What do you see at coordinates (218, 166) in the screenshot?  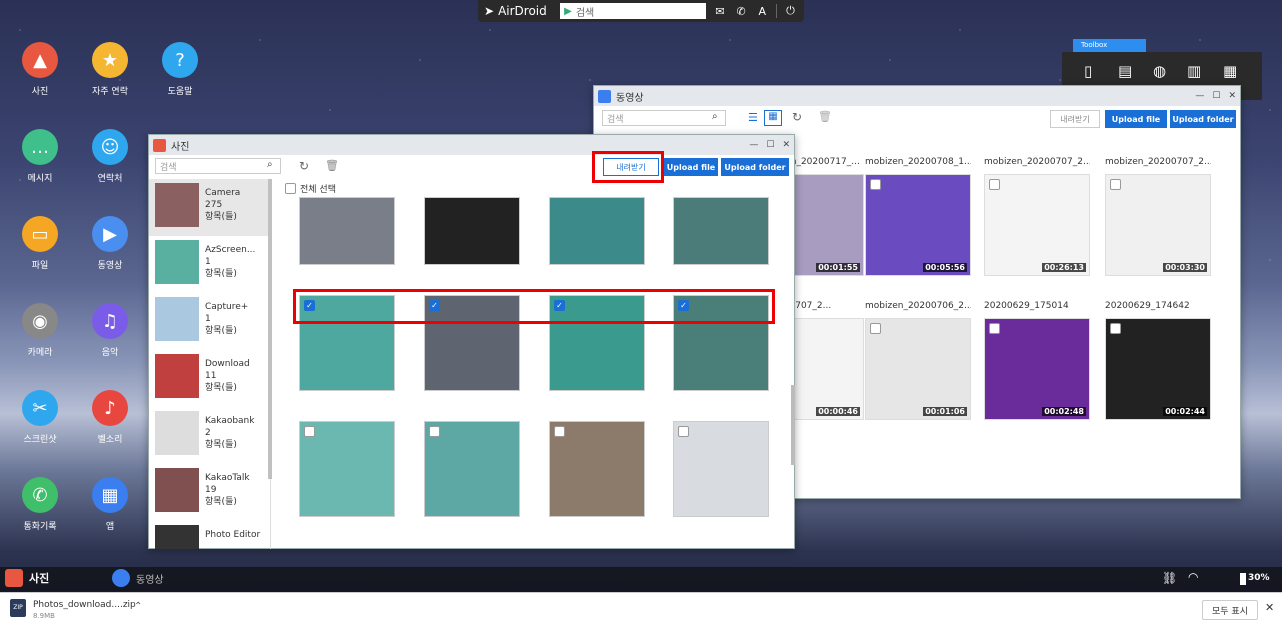 I see `photo-search-input: 검색` at bounding box center [218, 166].